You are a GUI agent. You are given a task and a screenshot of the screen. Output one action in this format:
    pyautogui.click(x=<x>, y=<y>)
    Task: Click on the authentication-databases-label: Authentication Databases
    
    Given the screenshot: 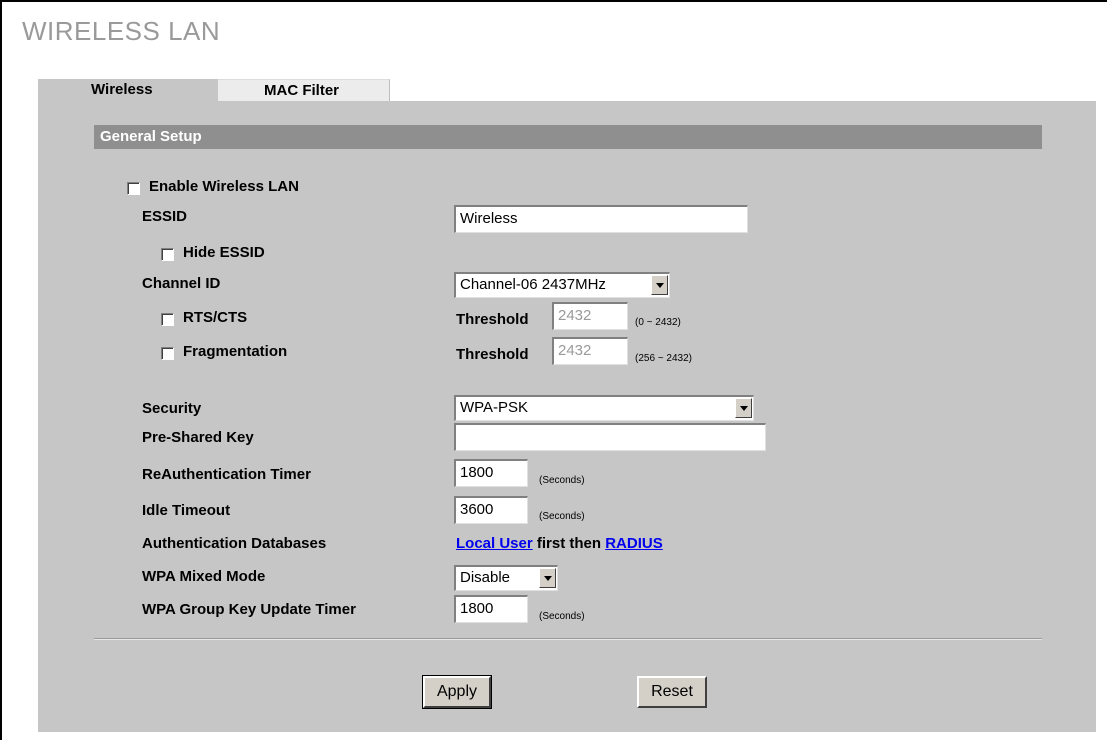 What is the action you would take?
    pyautogui.click(x=234, y=543)
    